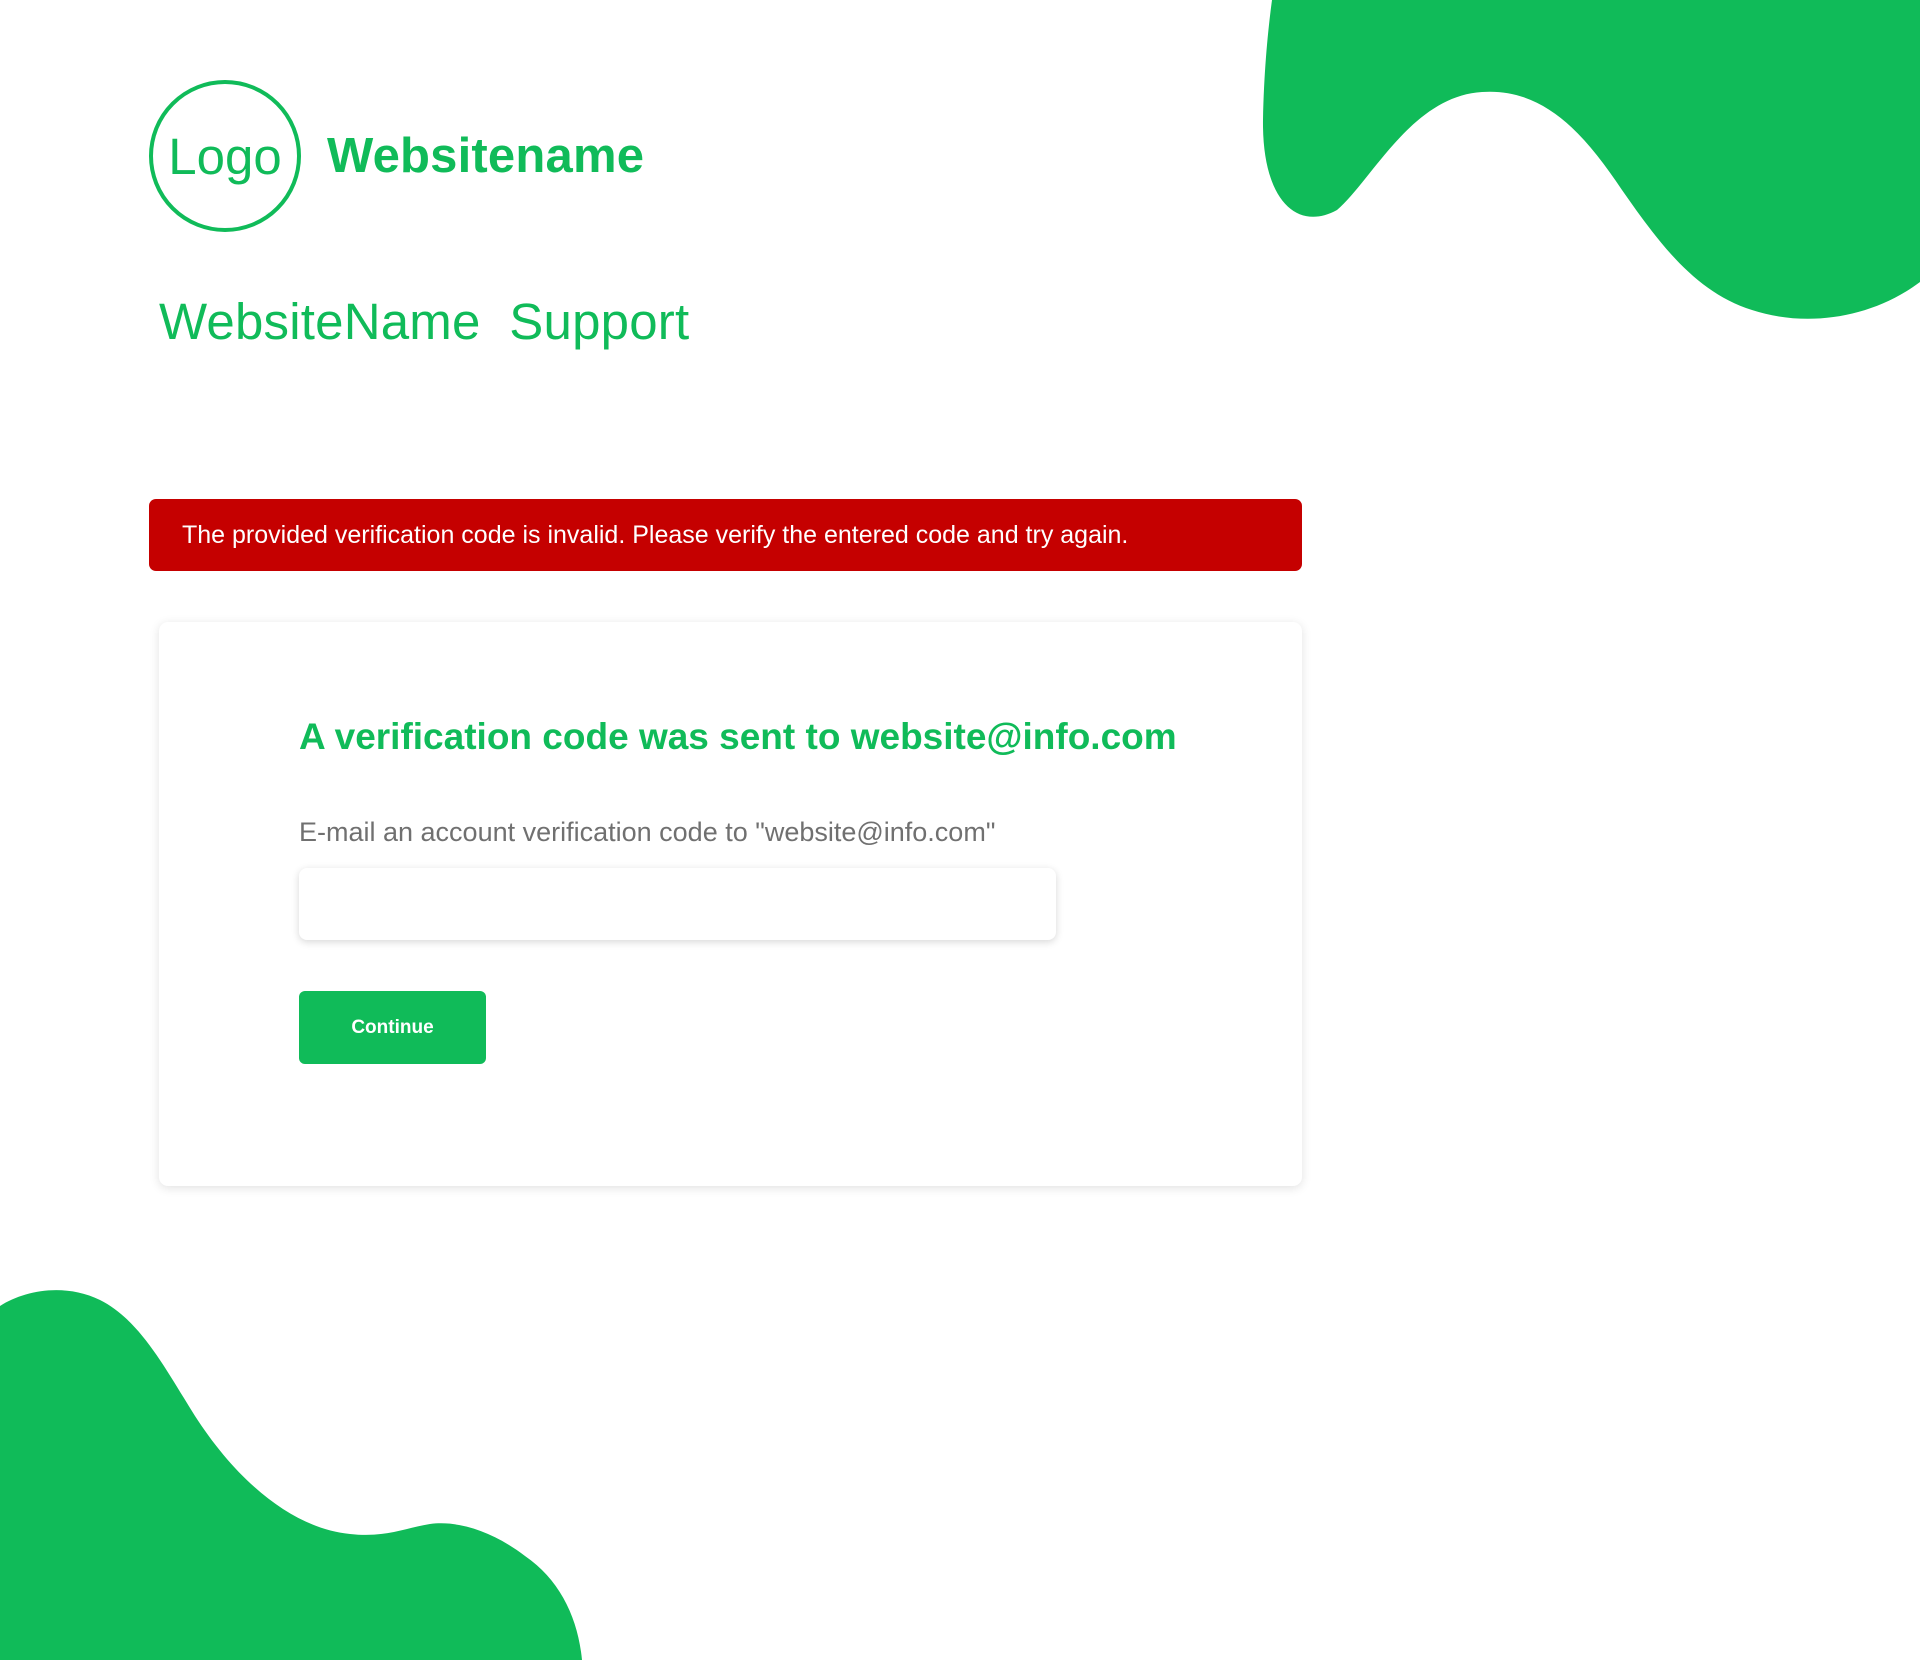  Describe the element at coordinates (424, 321) in the screenshot. I see `page-title: WebsiteName Support` at that location.